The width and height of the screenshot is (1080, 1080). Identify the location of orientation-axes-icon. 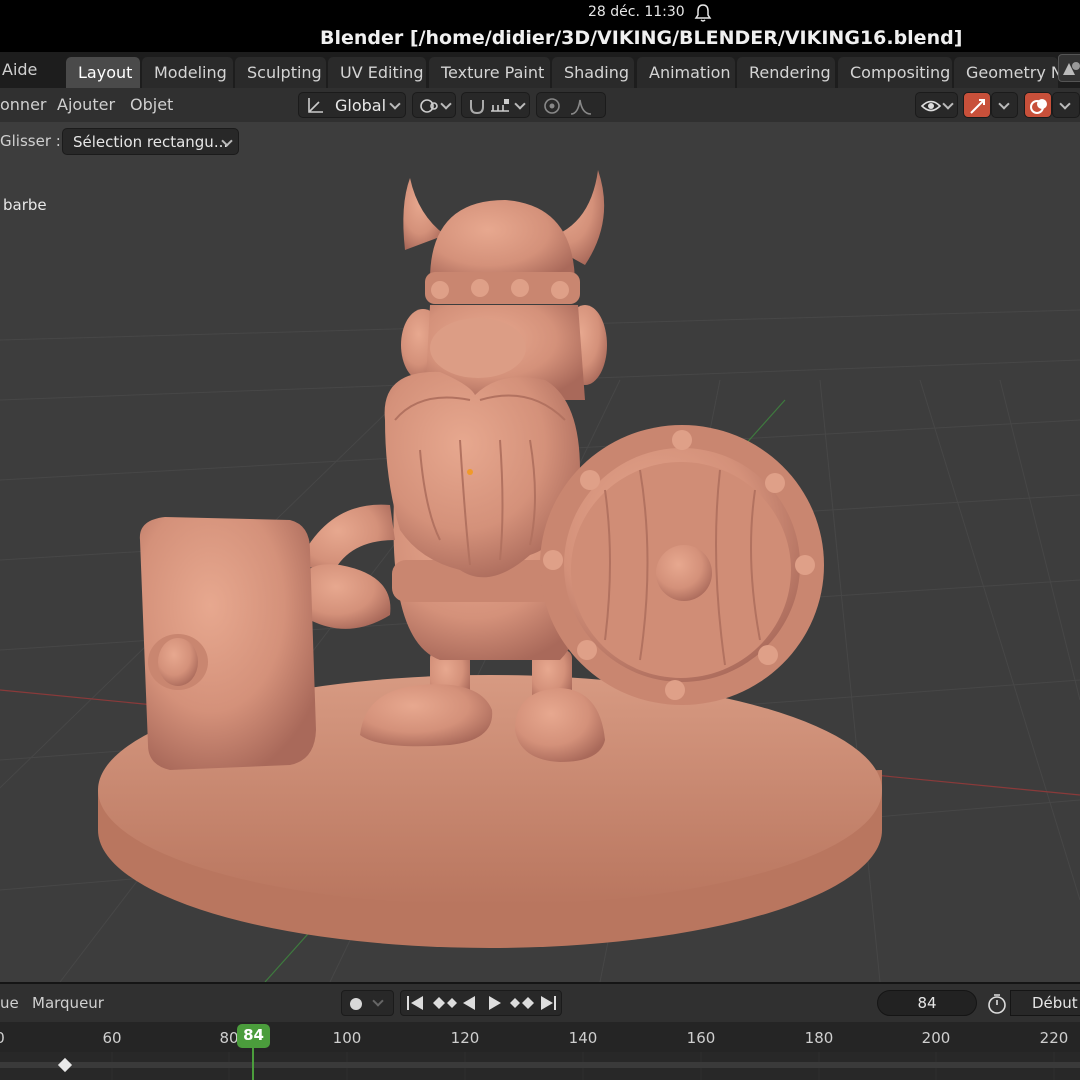
(315, 105).